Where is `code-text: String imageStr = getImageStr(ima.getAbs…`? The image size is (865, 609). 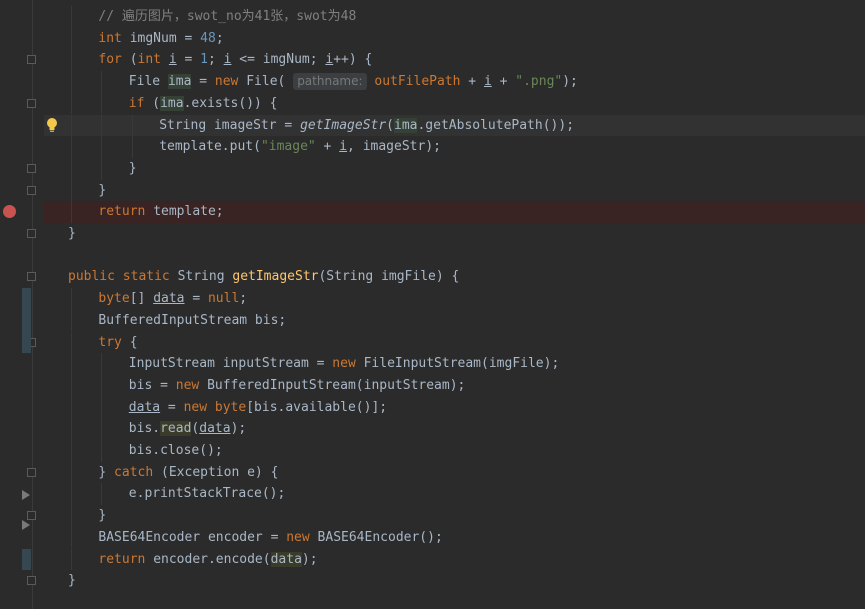 code-text: String imageStr = getImageStr(ima.getAbs… is located at coordinates (366, 126).